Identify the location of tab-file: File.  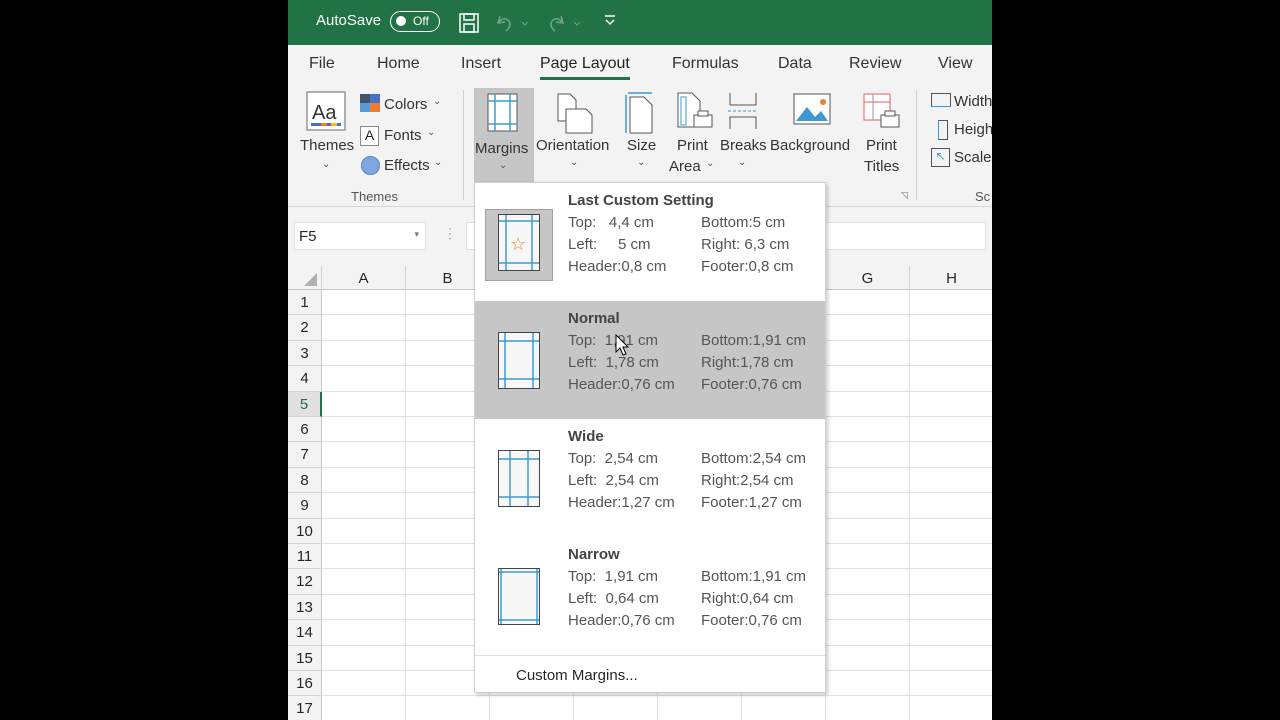
(322, 64).